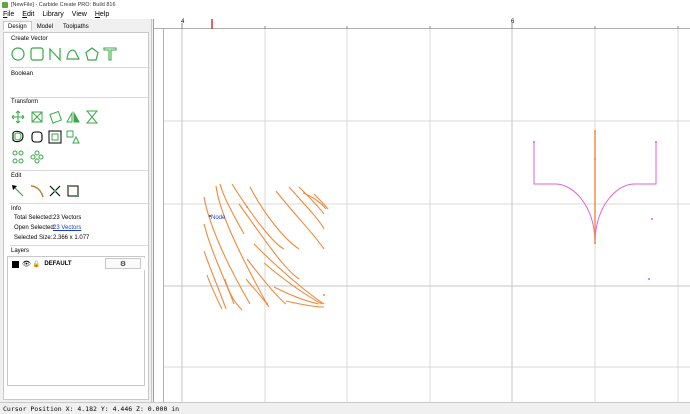 Image resolution: width=690 pixels, height=414 pixels. Describe the element at coordinates (29, 39) in the screenshot. I see `create-vector-heading: Create Vector` at that location.